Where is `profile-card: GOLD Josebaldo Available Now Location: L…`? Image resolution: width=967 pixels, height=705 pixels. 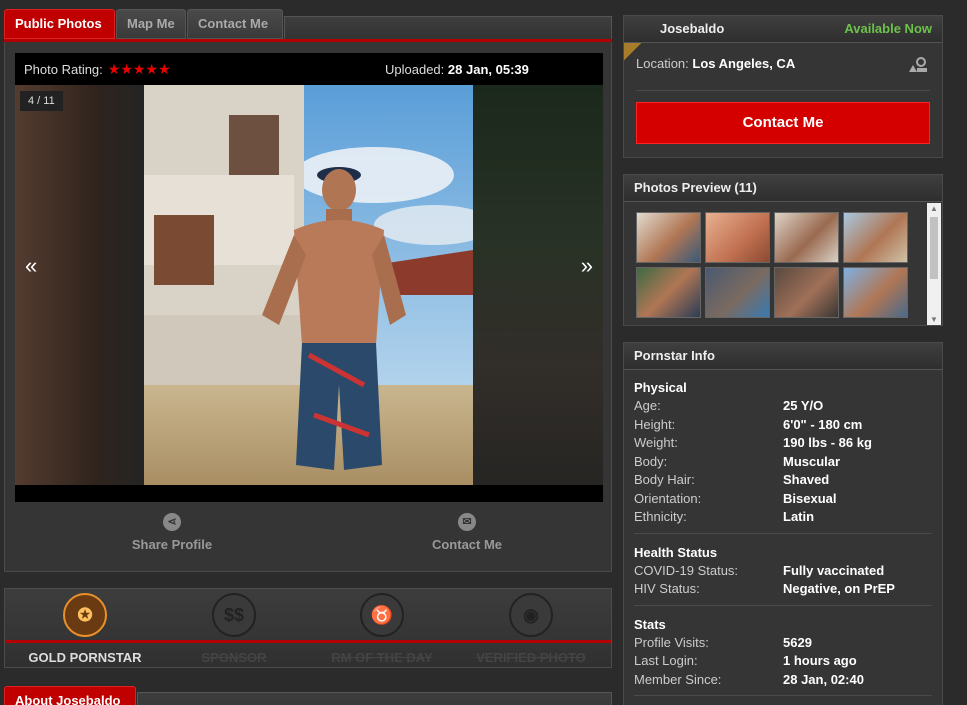 profile-card: GOLD Josebaldo Available Now Location: L… is located at coordinates (783, 86).